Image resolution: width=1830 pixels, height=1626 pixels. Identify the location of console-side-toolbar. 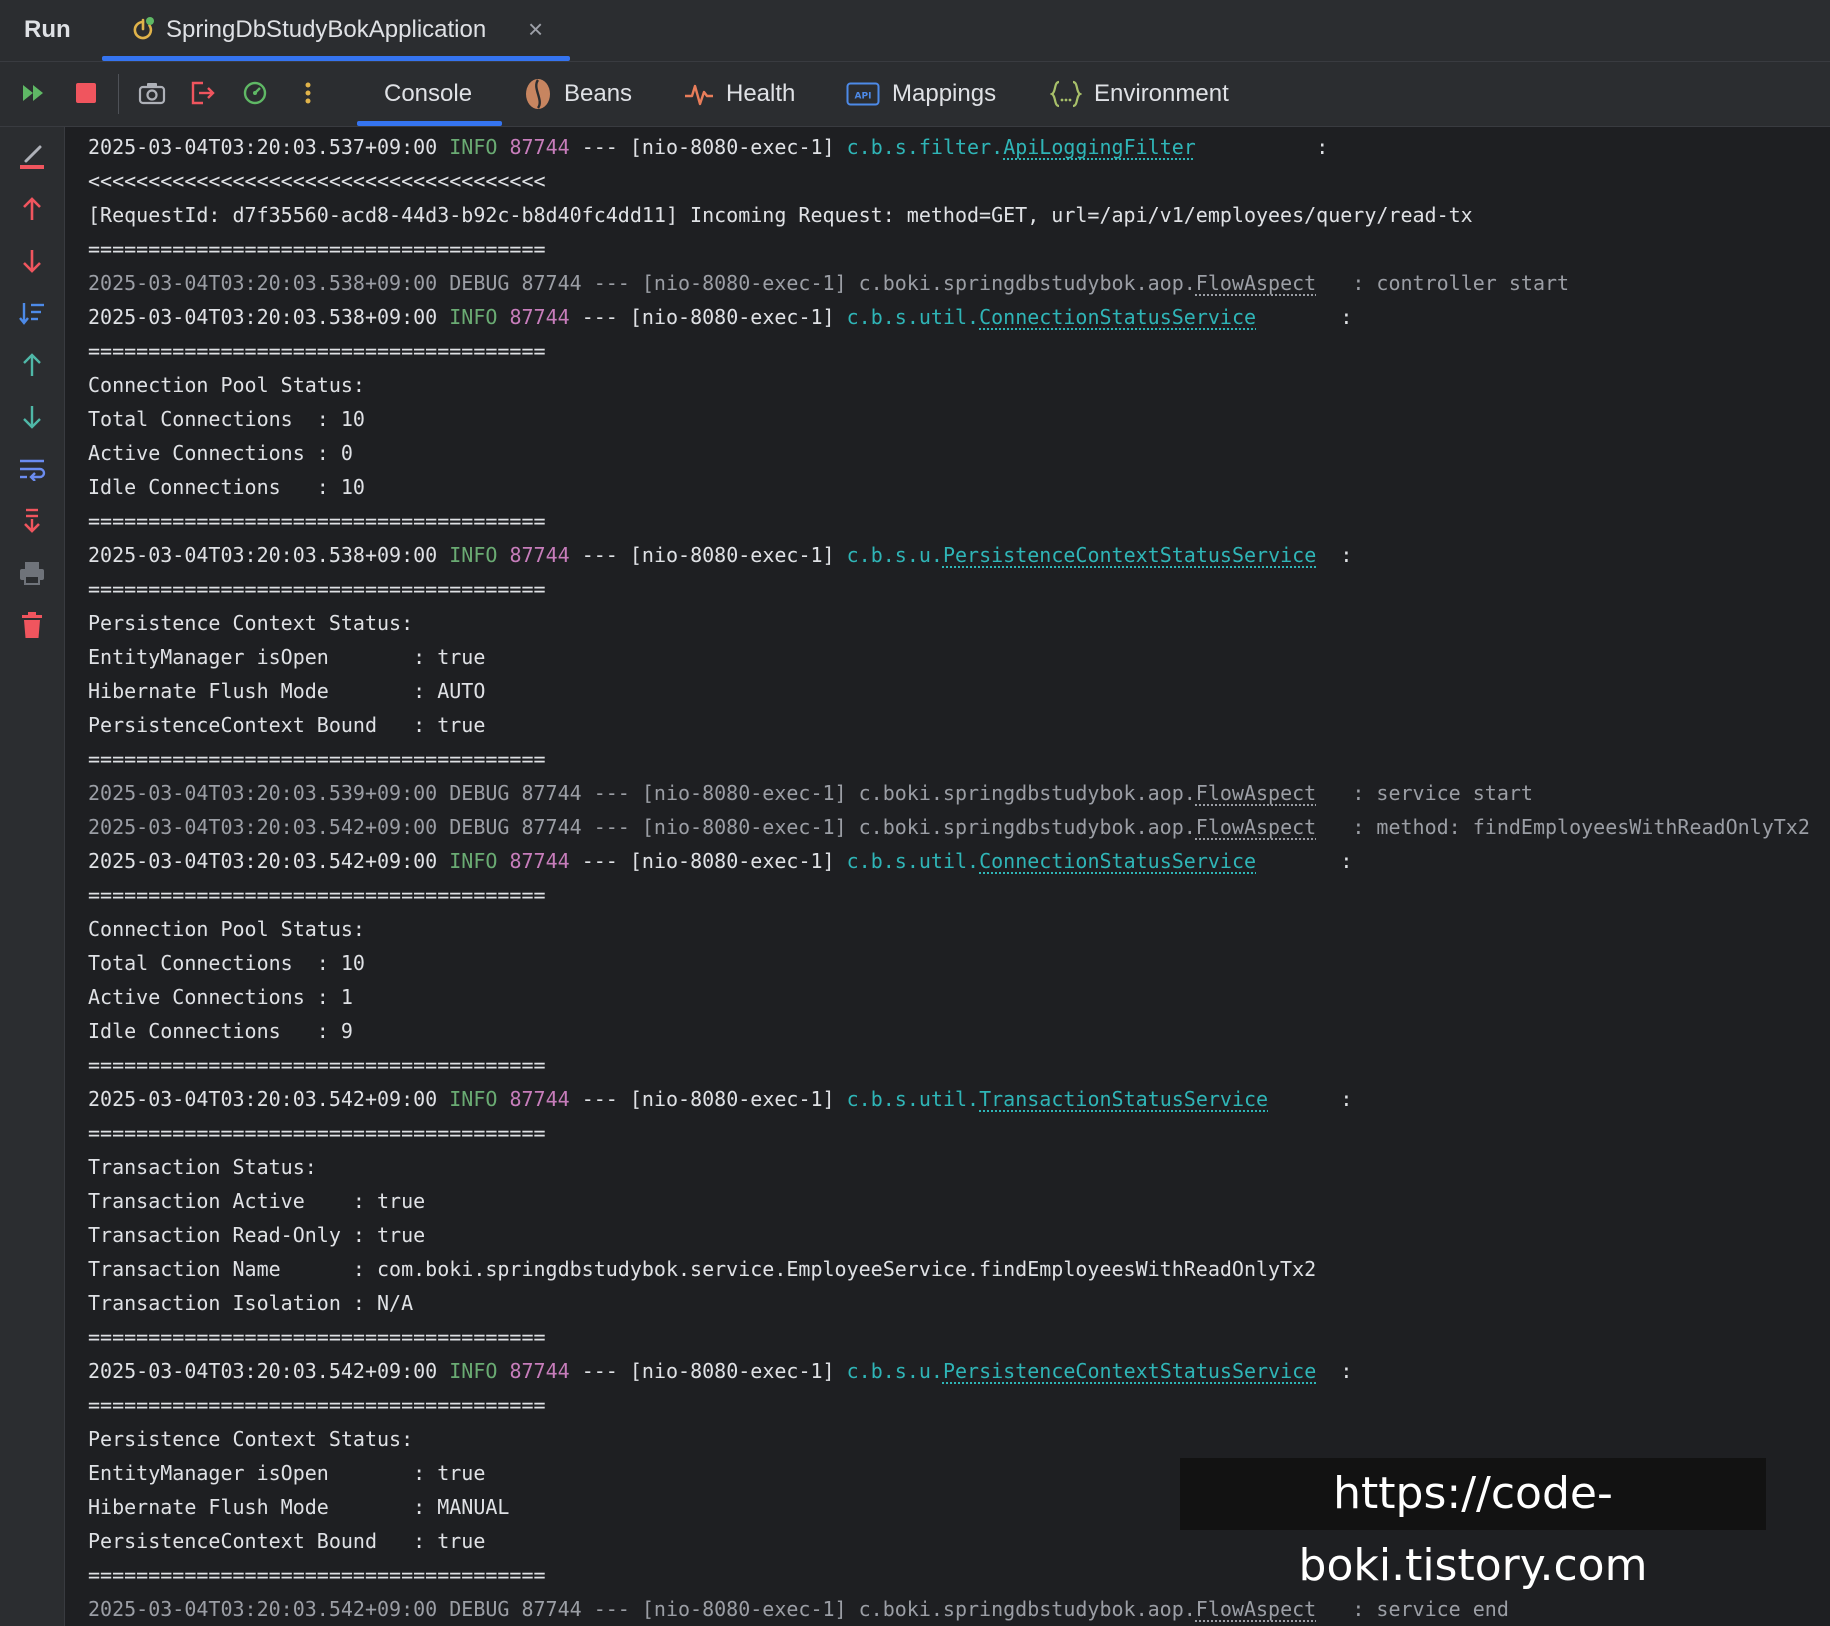
(32, 876).